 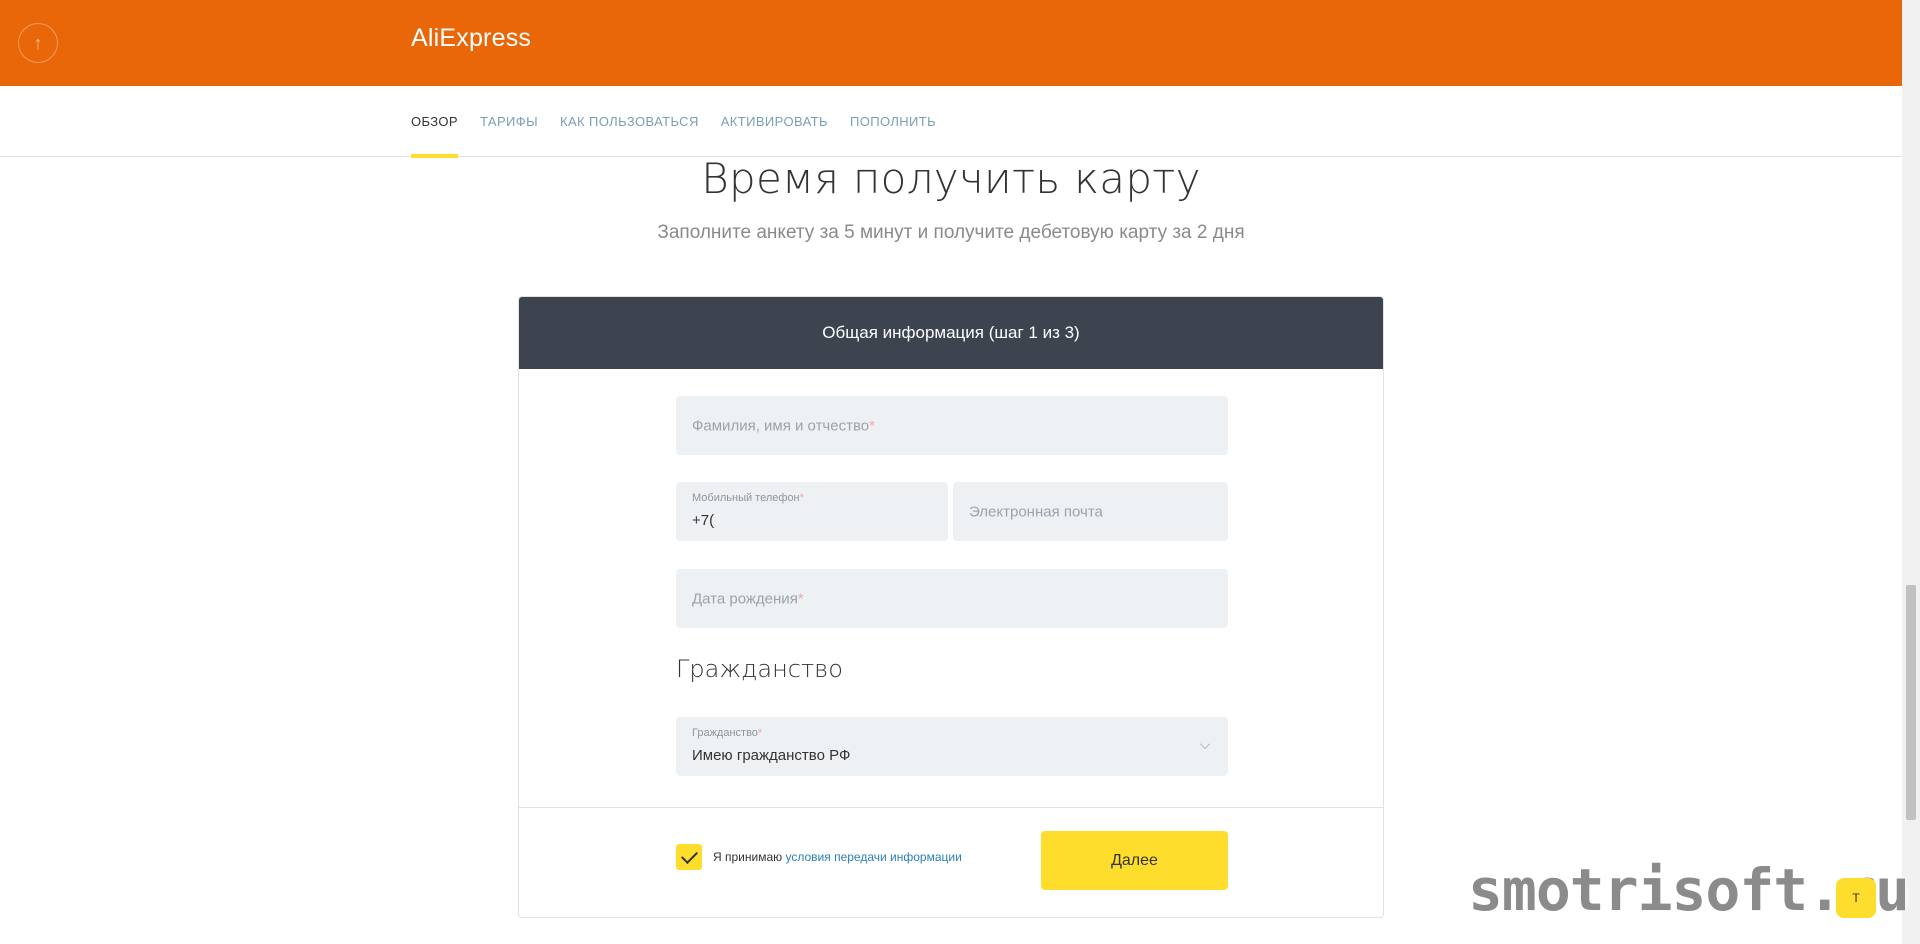 I want to click on citizenship-select: Гражданство* Имею гражданство РФ, so click(x=952, y=746).